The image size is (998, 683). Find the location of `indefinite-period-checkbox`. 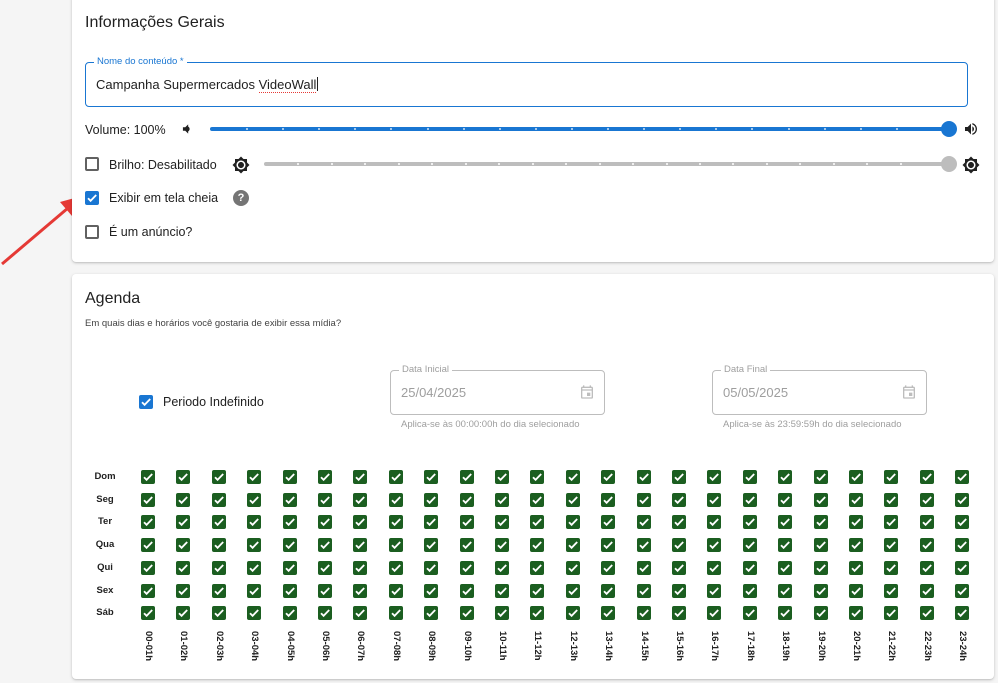

indefinite-period-checkbox is located at coordinates (146, 402).